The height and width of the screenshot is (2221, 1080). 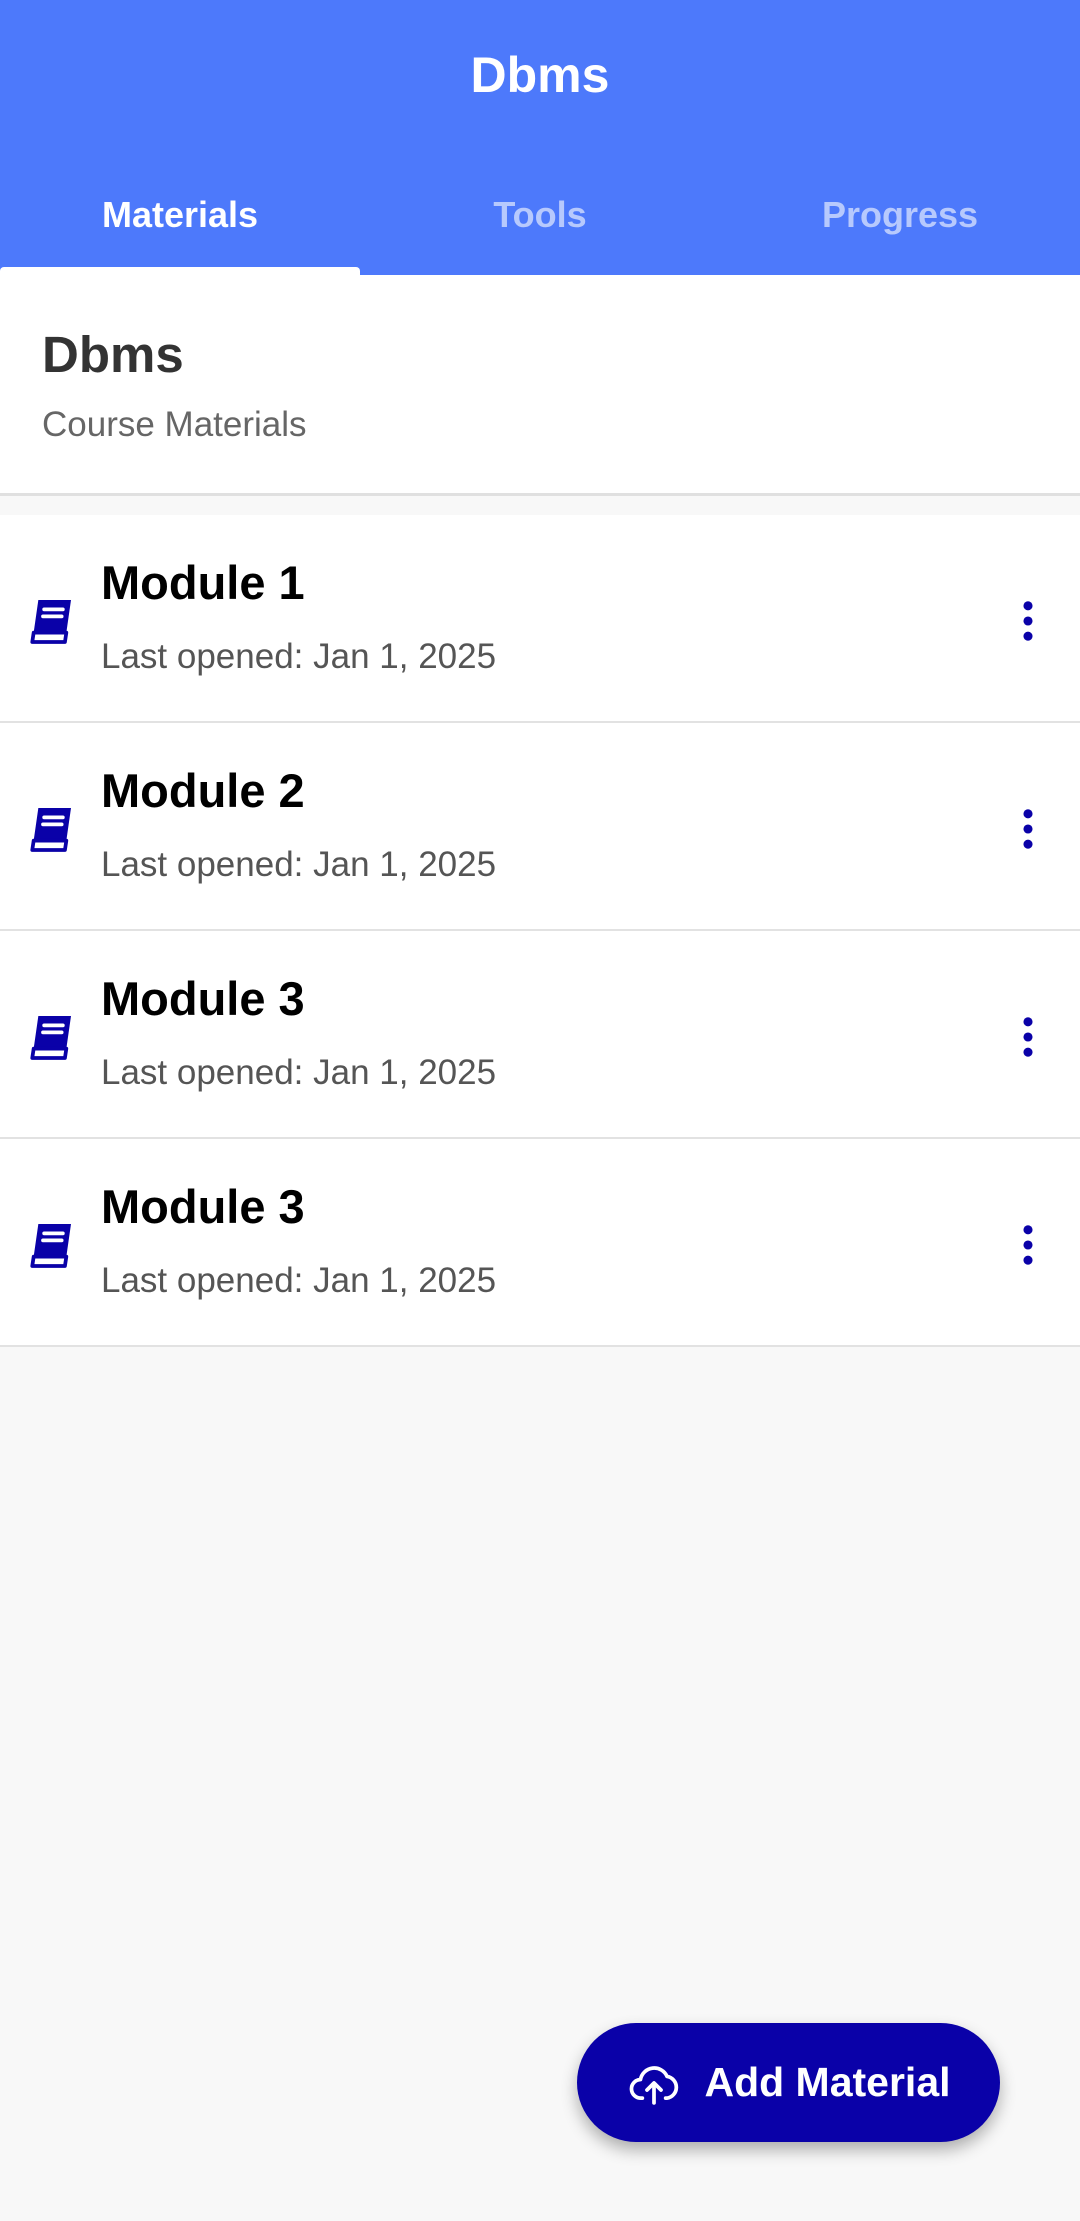 What do you see at coordinates (654, 2085) in the screenshot?
I see `cloud-upload-icon` at bounding box center [654, 2085].